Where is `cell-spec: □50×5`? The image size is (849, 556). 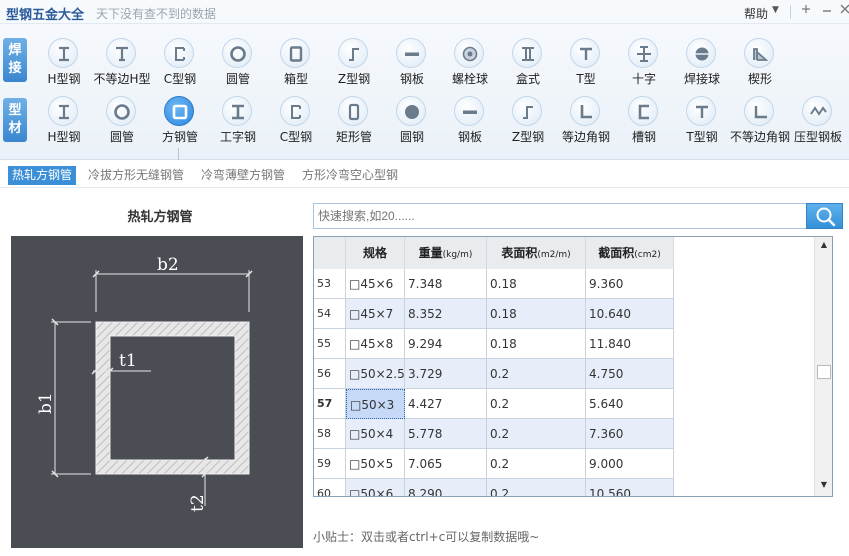 cell-spec: □50×5 is located at coordinates (375, 464).